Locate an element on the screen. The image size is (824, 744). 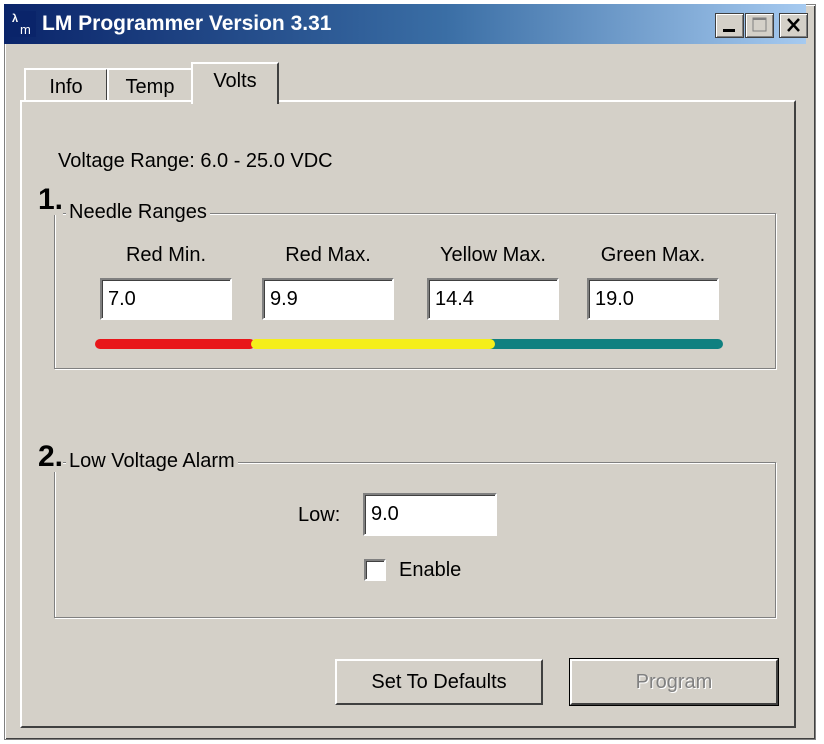
enable-label: Enable is located at coordinates (430, 570).